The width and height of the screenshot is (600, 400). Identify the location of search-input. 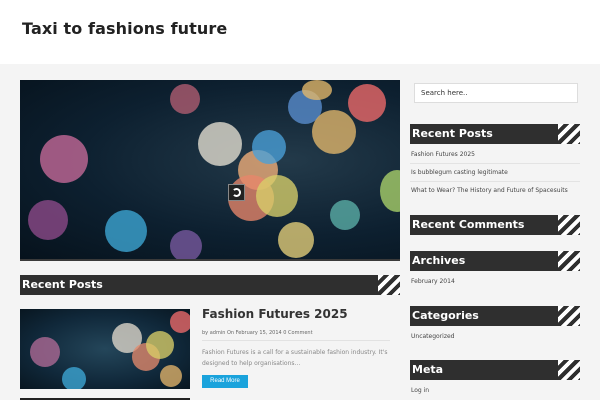
(496, 93).